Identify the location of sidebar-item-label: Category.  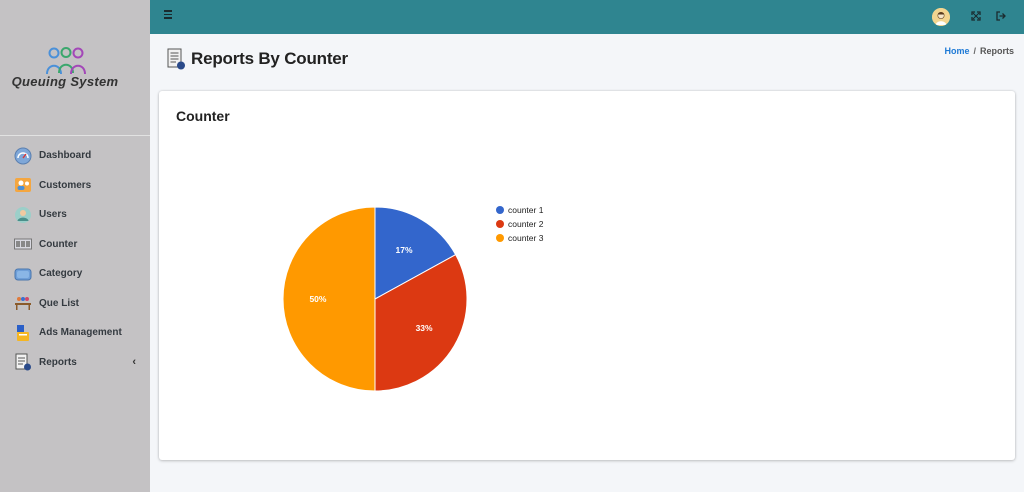
(61, 274).